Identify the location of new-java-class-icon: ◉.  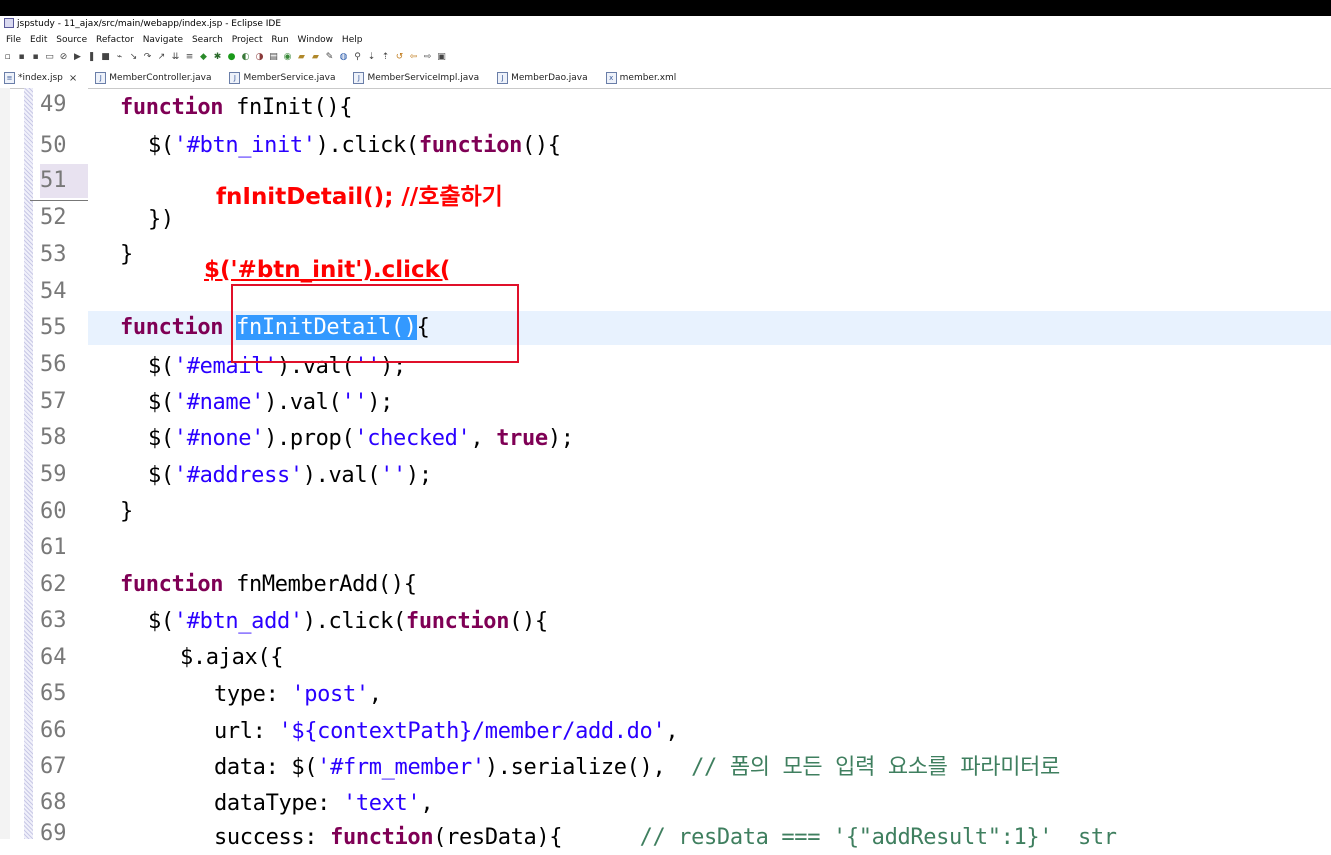
(287, 57).